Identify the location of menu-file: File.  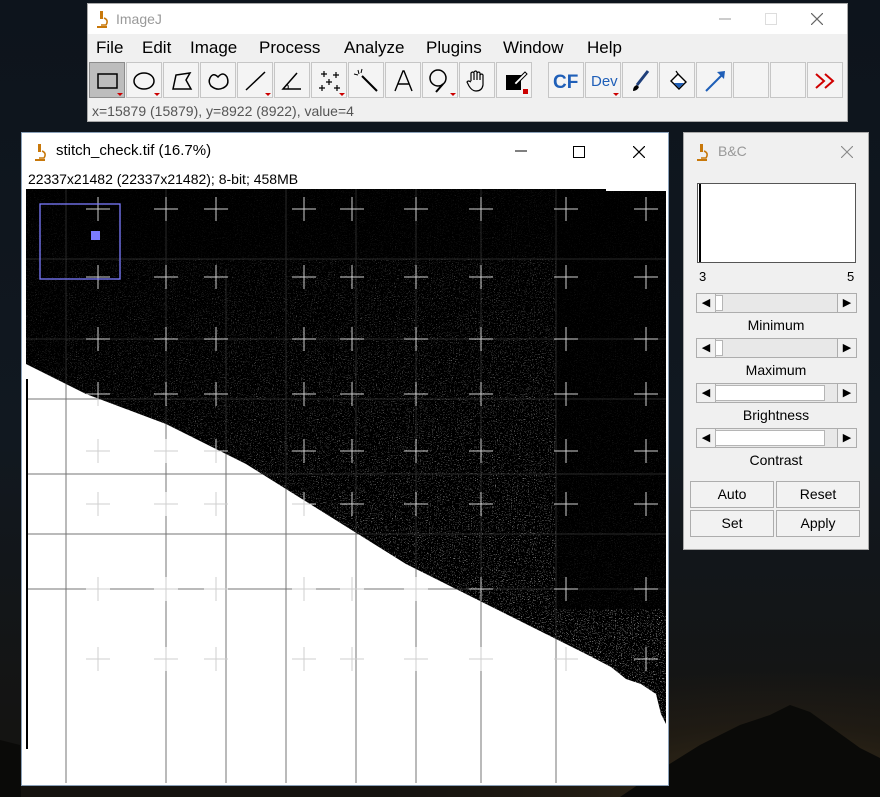
(109, 48).